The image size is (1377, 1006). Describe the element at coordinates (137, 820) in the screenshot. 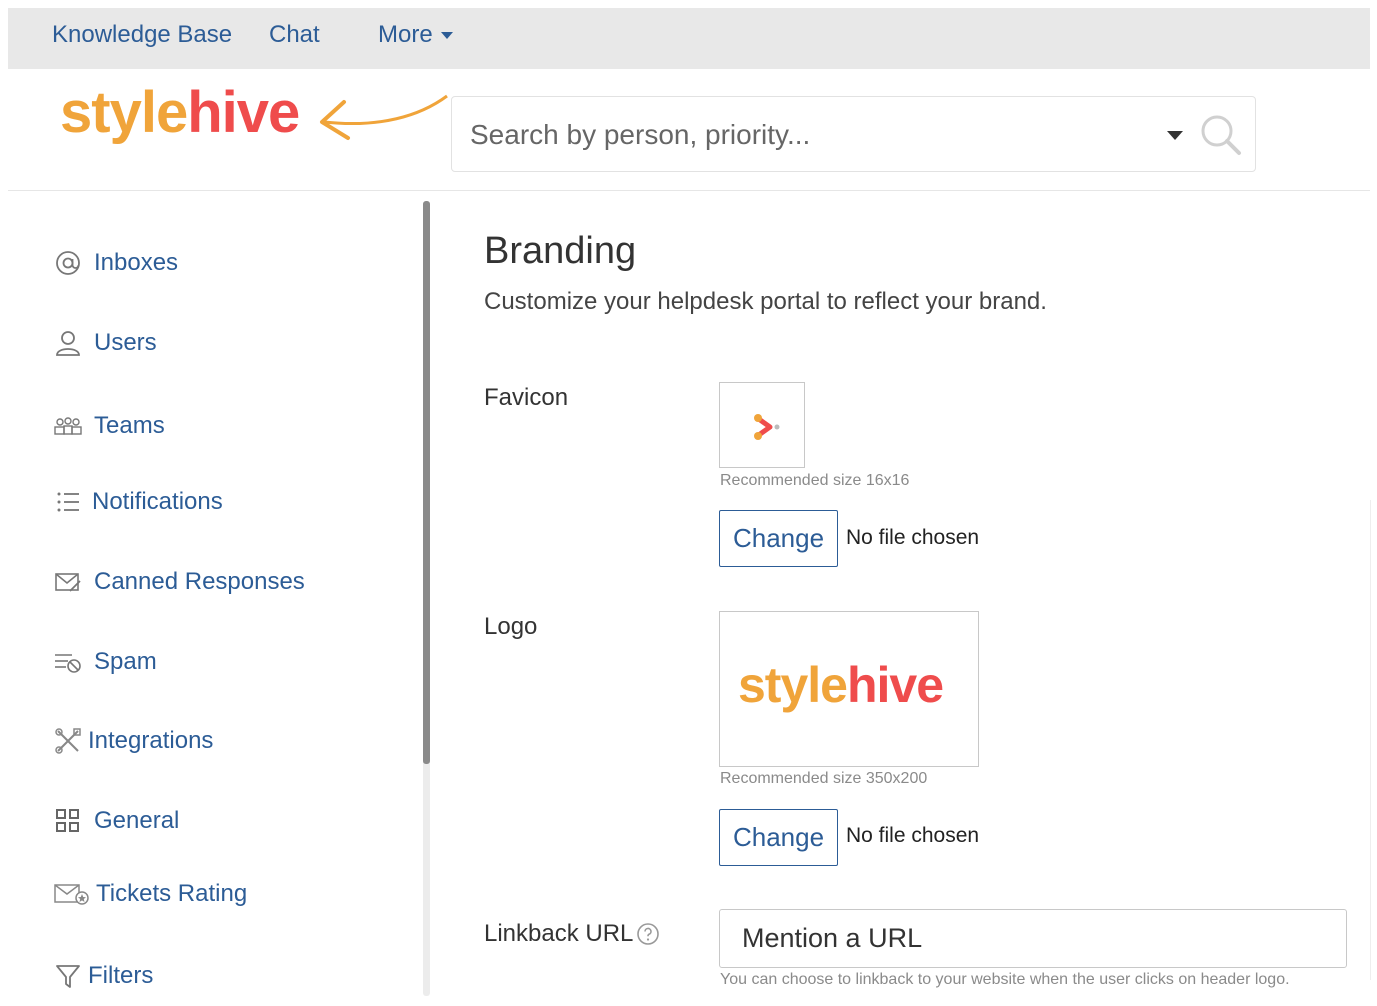

I see `sidebar-item-label: General` at that location.